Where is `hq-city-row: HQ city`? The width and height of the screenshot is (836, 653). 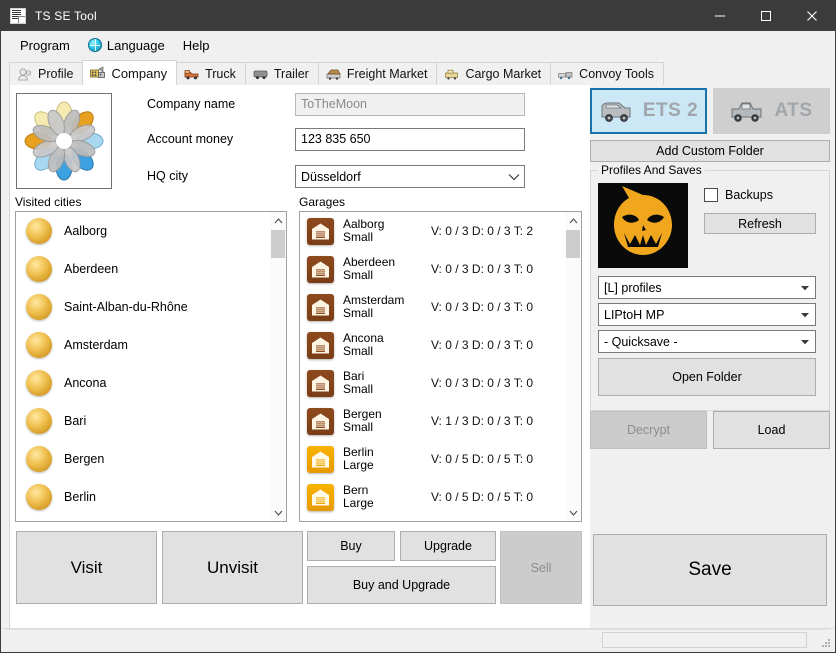
hq-city-row: HQ city is located at coordinates (202, 176).